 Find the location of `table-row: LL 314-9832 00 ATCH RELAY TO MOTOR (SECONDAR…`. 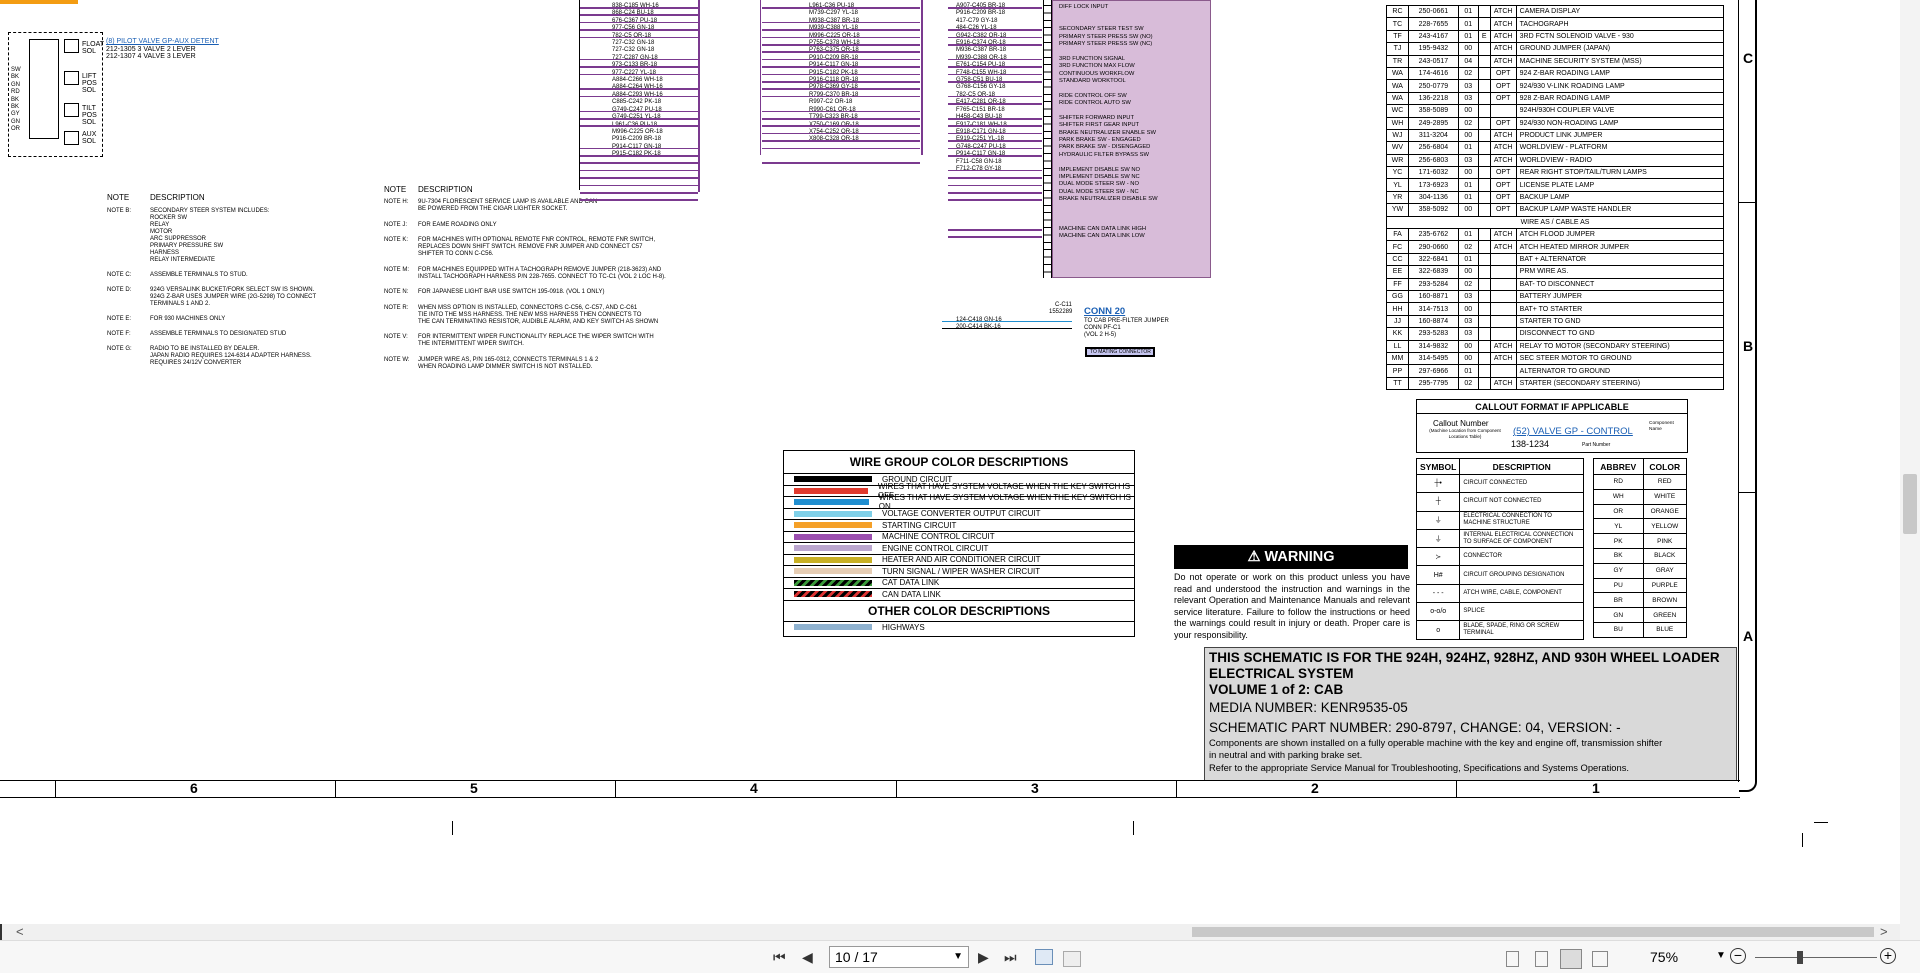

table-row: LL 314-9832 00 ATCH RELAY TO MOTOR (SECONDAR… is located at coordinates (1555, 346).